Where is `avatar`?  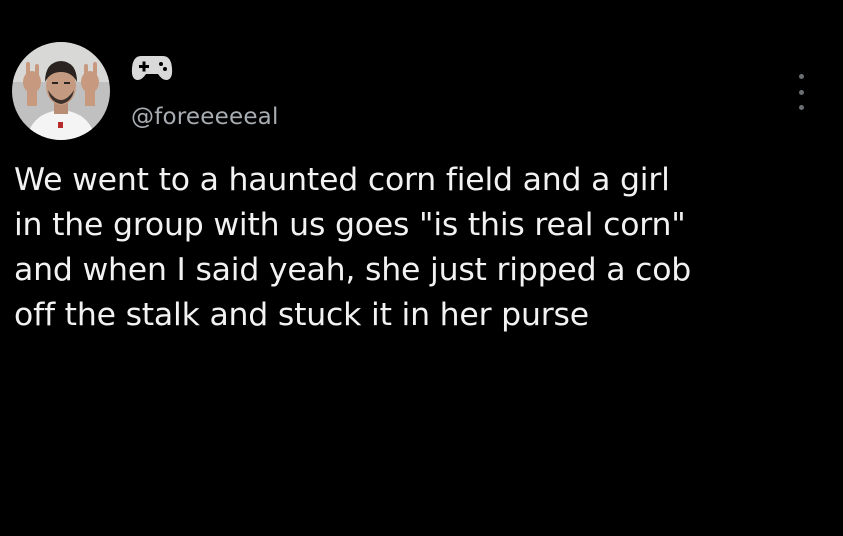
avatar is located at coordinates (61, 91).